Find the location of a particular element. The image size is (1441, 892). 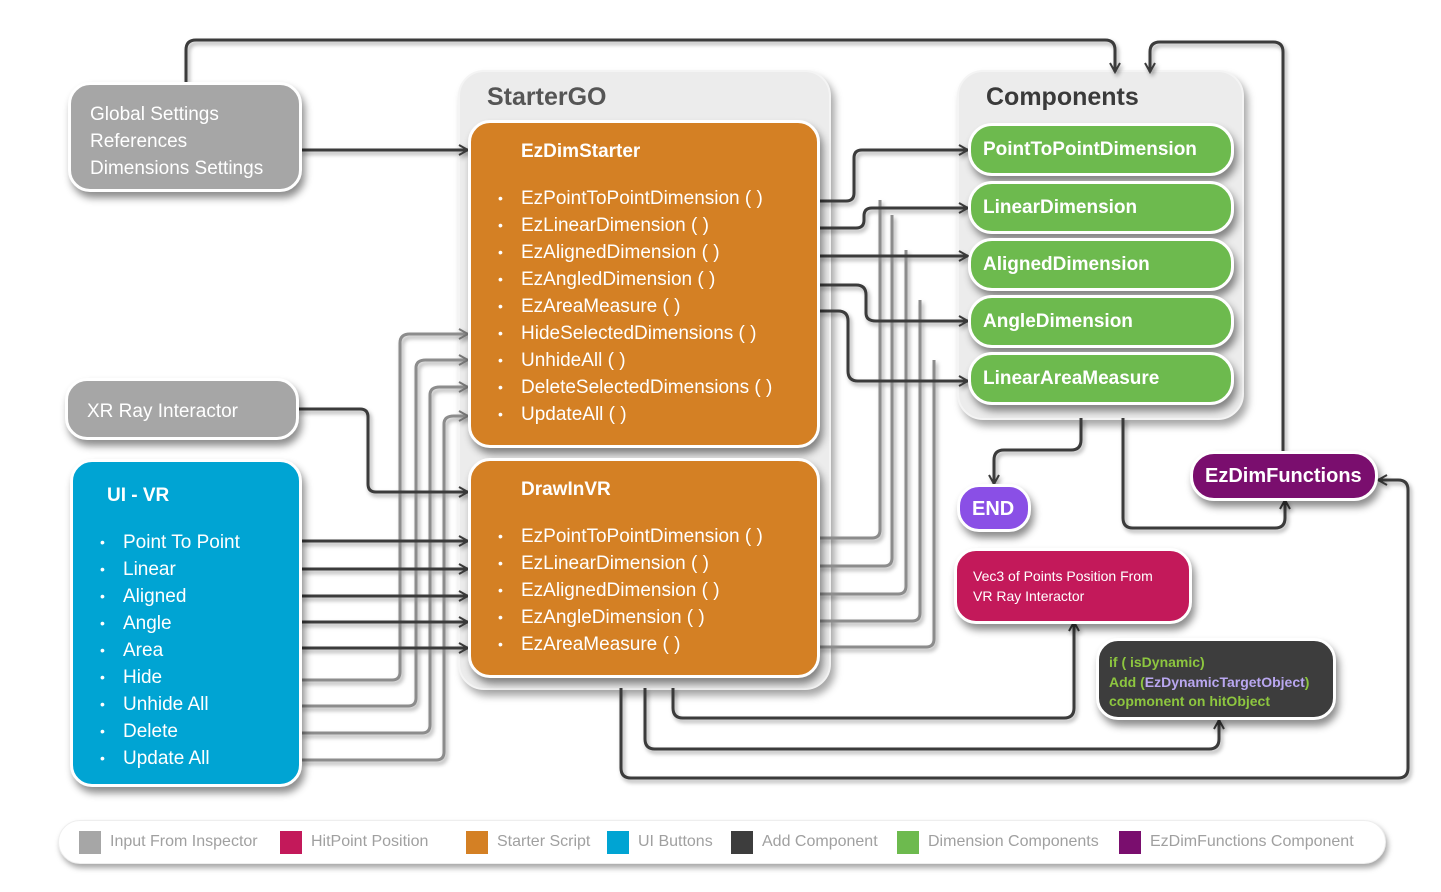

method-unhide-all: UnhideAll ( ) is located at coordinates (644, 360).